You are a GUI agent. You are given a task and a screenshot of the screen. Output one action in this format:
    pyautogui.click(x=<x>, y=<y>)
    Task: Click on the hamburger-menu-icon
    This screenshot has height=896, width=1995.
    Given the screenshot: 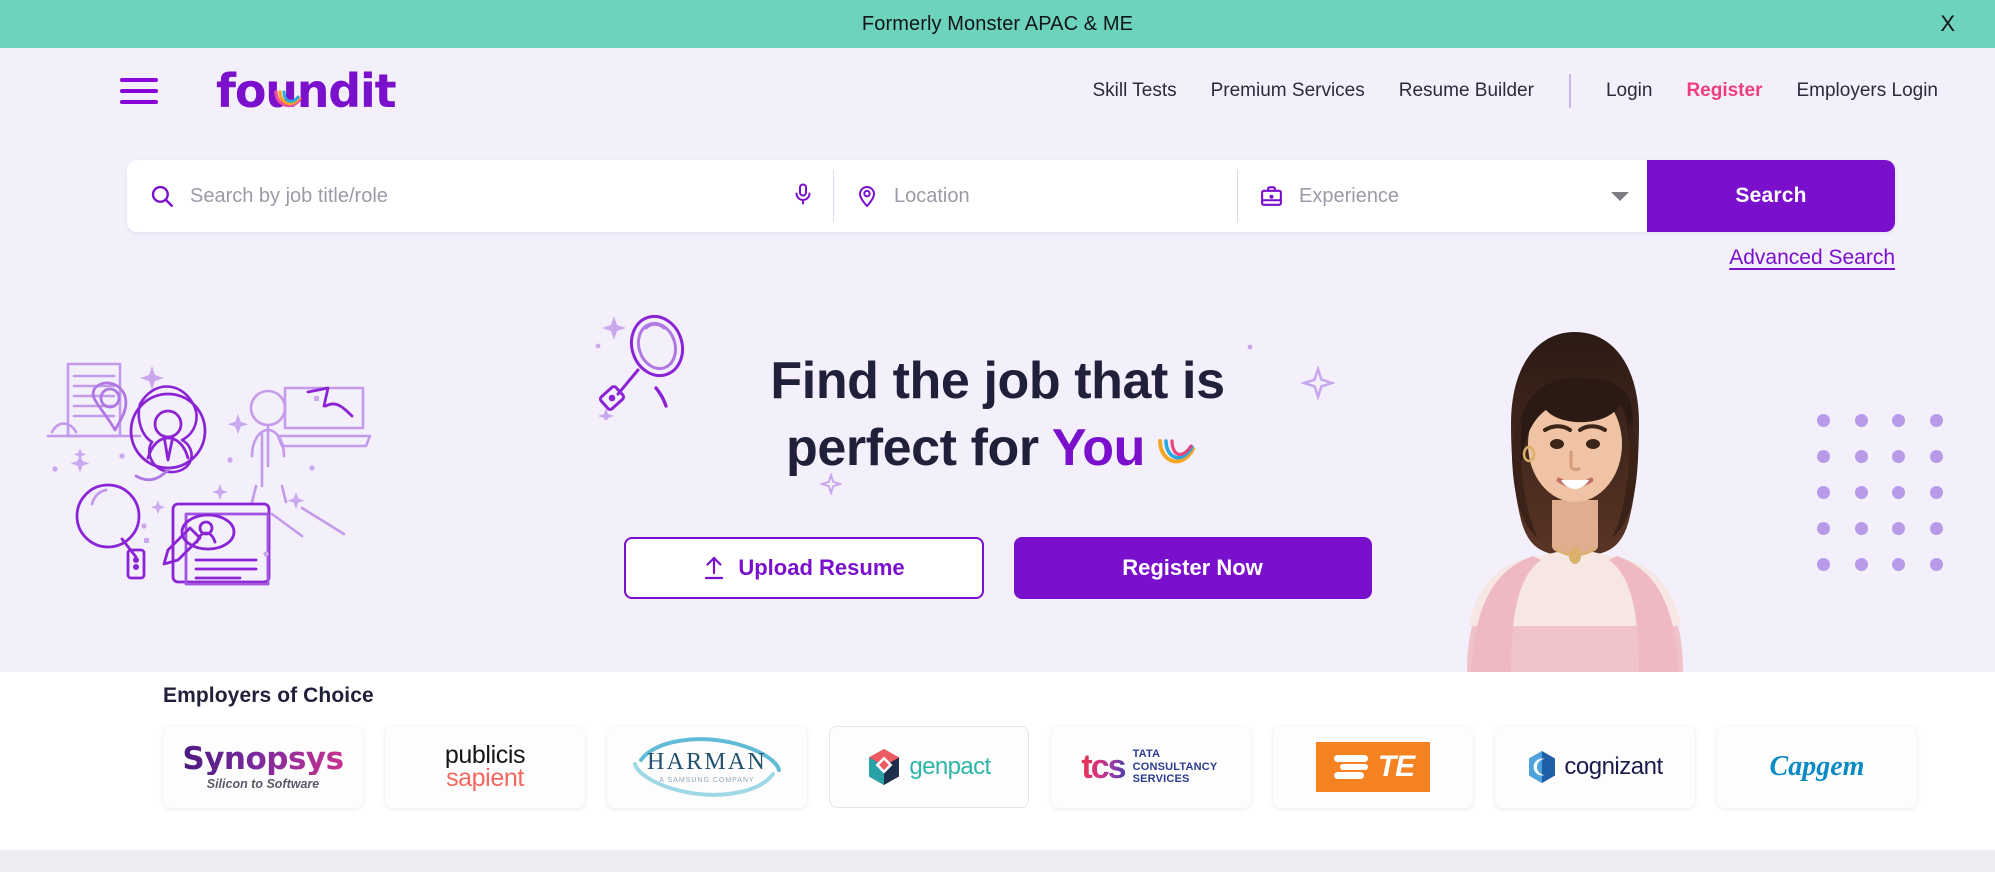 What is the action you would take?
    pyautogui.click(x=139, y=91)
    